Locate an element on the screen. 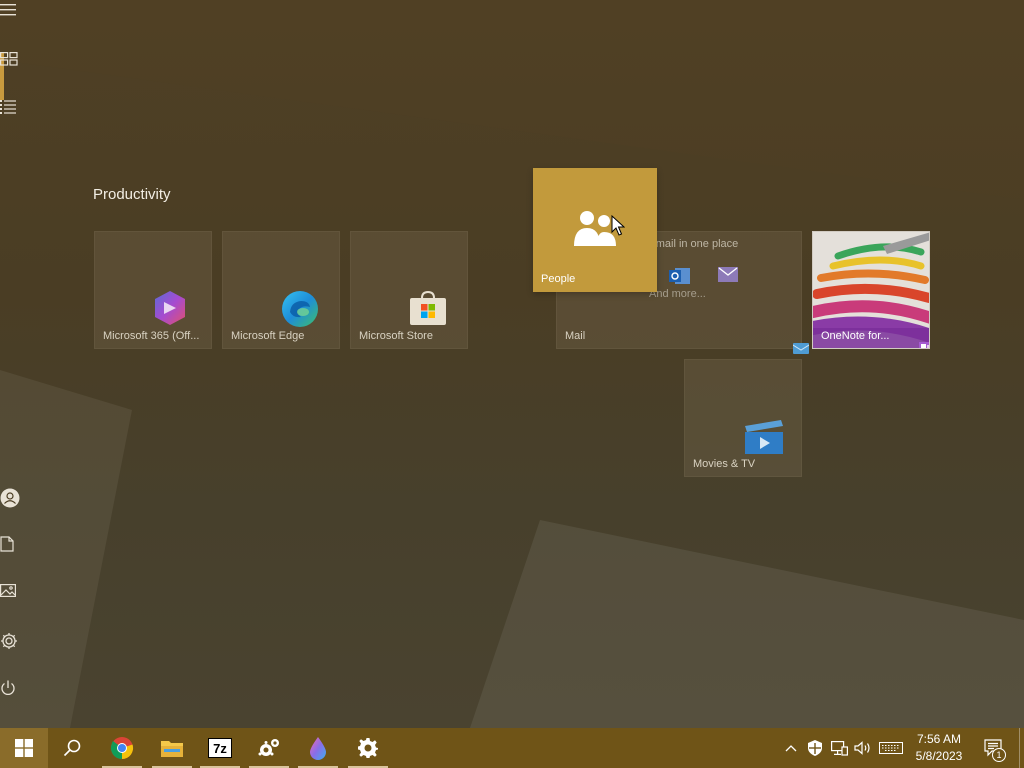 The width and height of the screenshot is (1024, 768). documents-icon is located at coordinates (24, 560).